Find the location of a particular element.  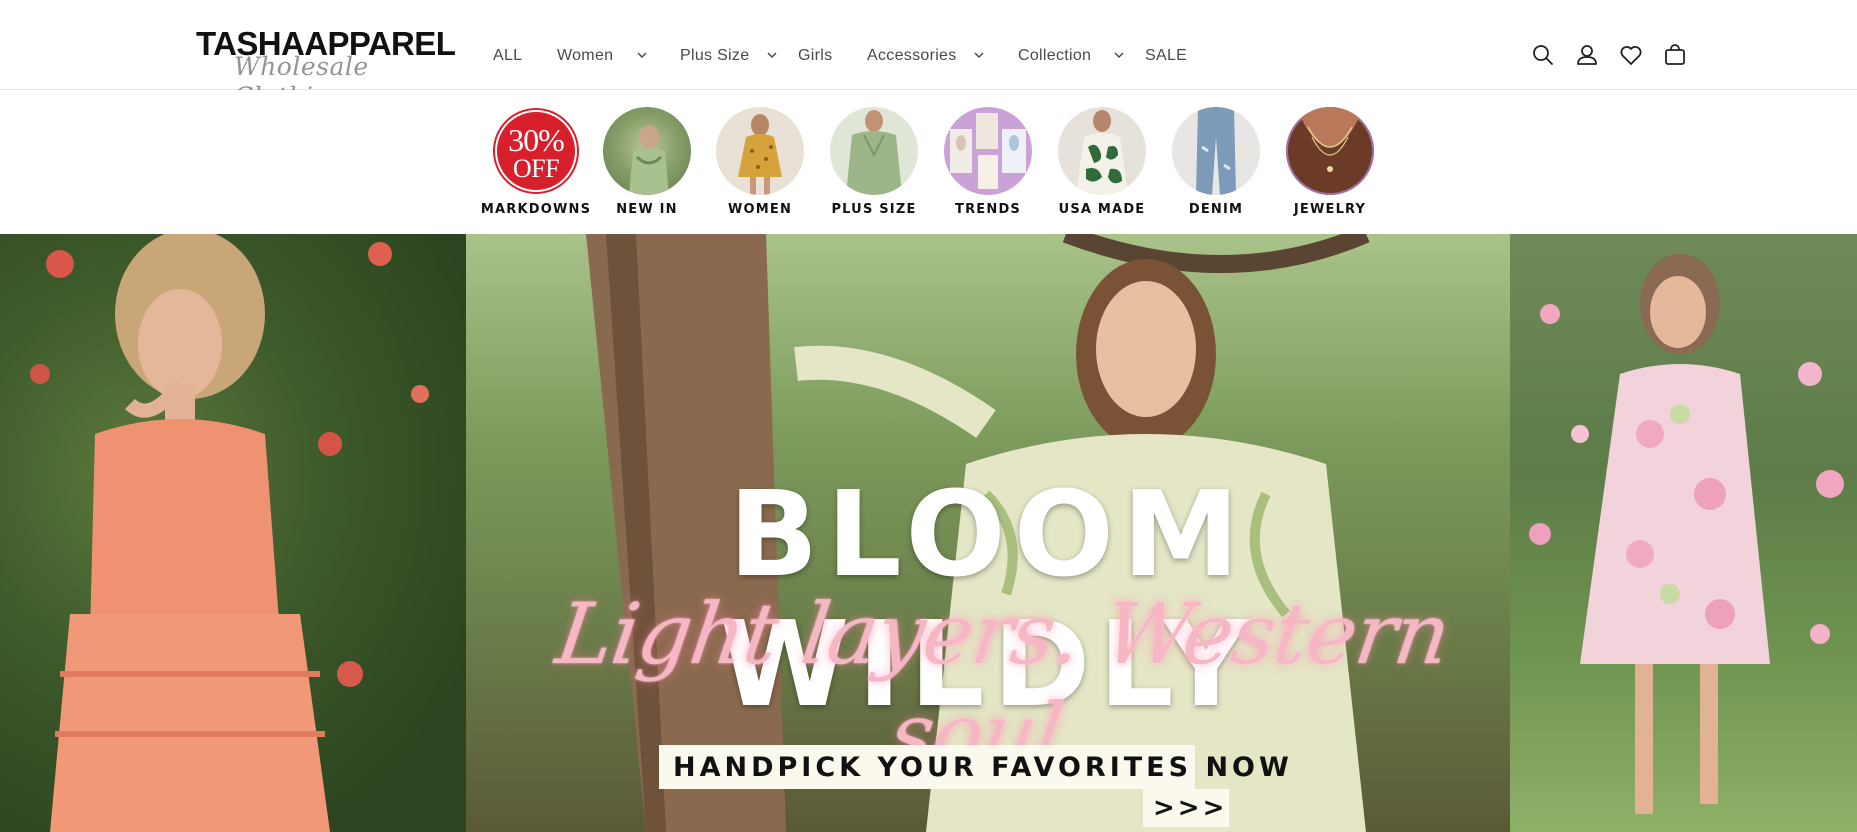

category-new-in-image is located at coordinates (647, 151).